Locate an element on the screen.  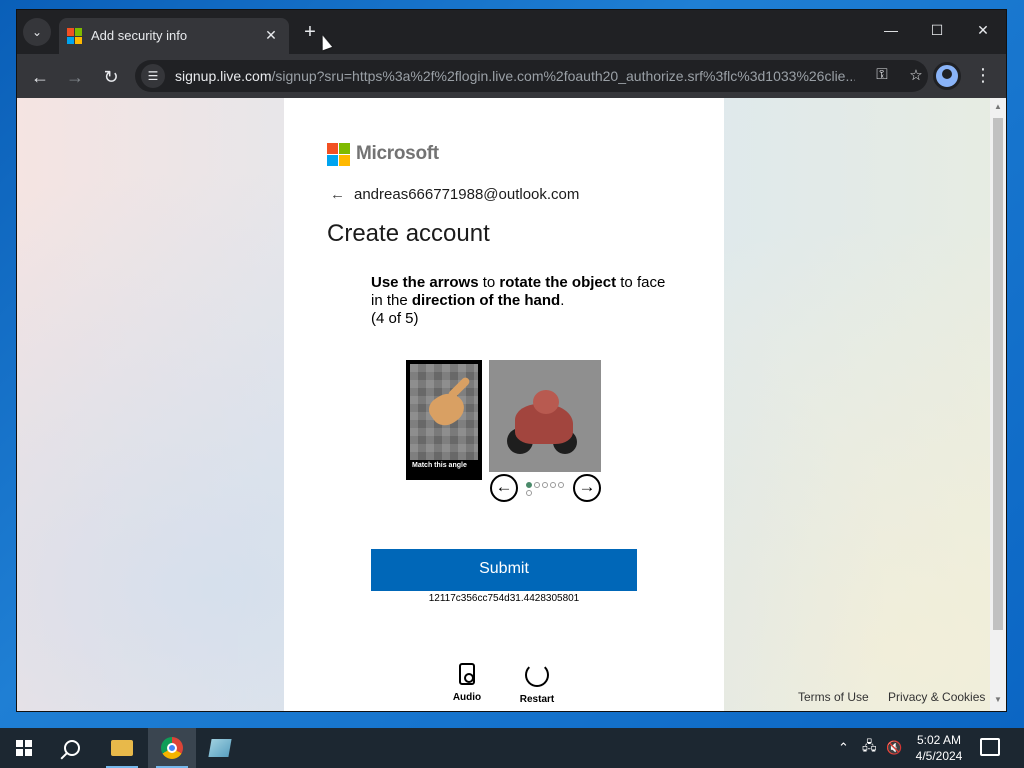
audio-button: Audio is located at coordinates (467, 683).